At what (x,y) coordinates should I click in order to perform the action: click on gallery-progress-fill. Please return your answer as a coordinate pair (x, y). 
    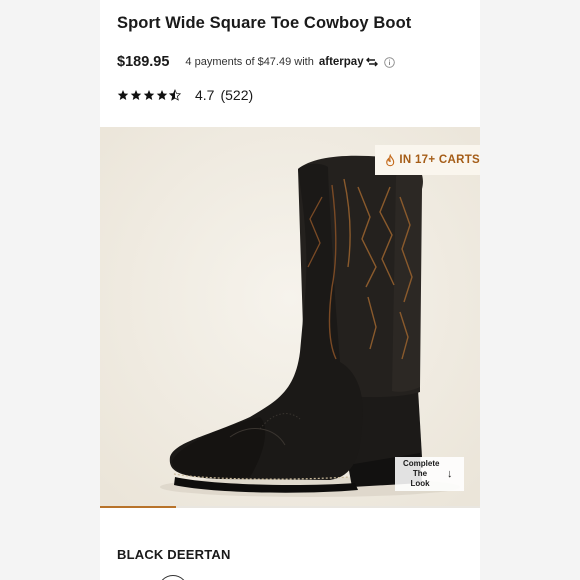
    Looking at the image, I should click on (138, 507).